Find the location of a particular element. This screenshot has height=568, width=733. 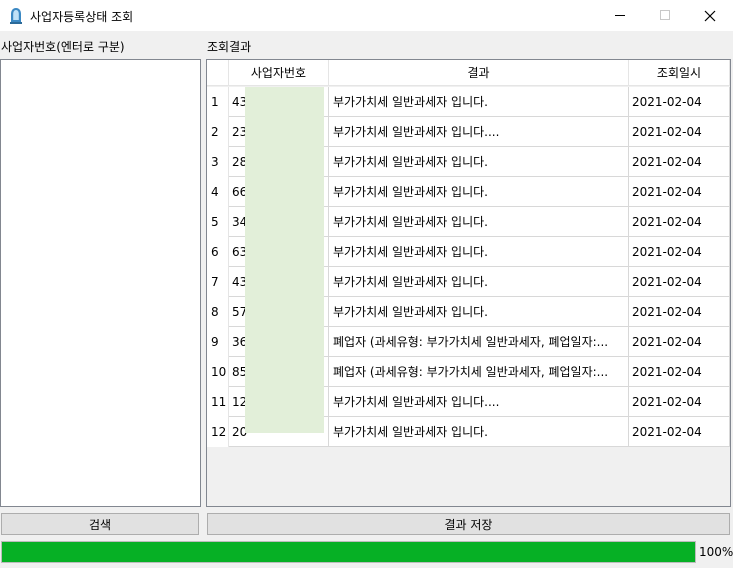

header-result: 결과 is located at coordinates (479, 73).